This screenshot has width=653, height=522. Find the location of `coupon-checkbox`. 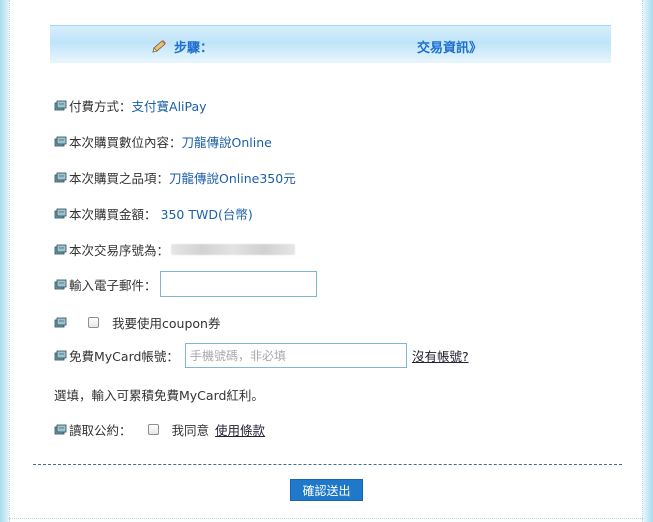

coupon-checkbox is located at coordinates (93, 322).